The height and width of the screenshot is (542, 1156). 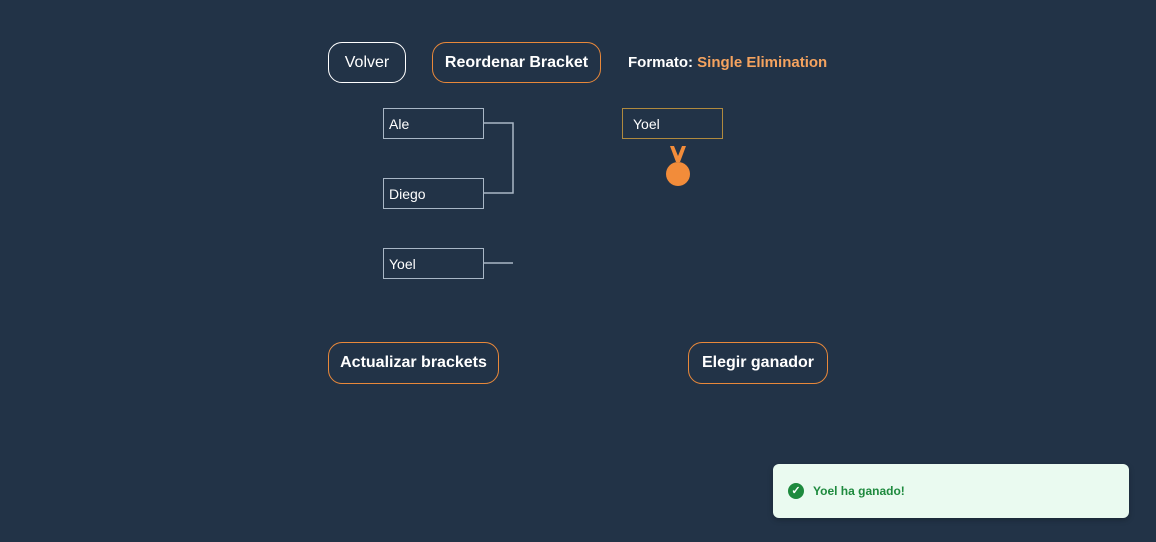 What do you see at coordinates (646, 123) in the screenshot?
I see `champion-name: Yoel` at bounding box center [646, 123].